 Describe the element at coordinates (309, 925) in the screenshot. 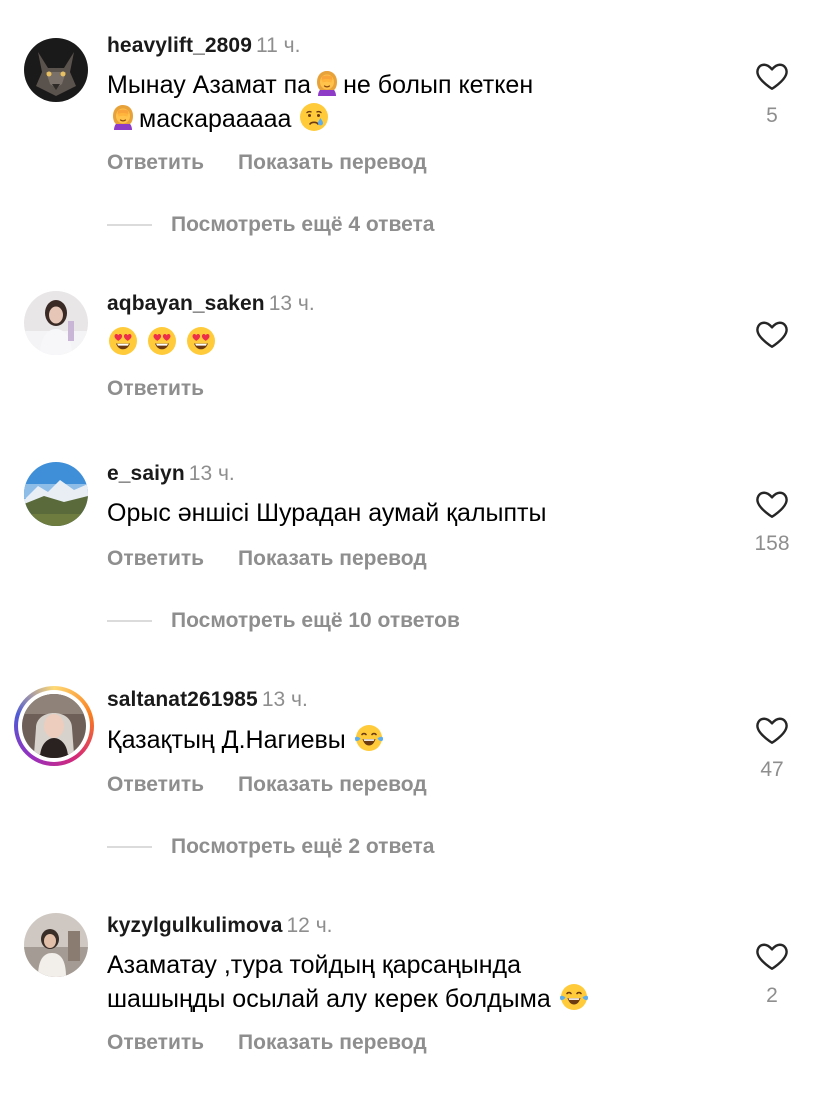

I see `timestamp: 12 ч.` at that location.